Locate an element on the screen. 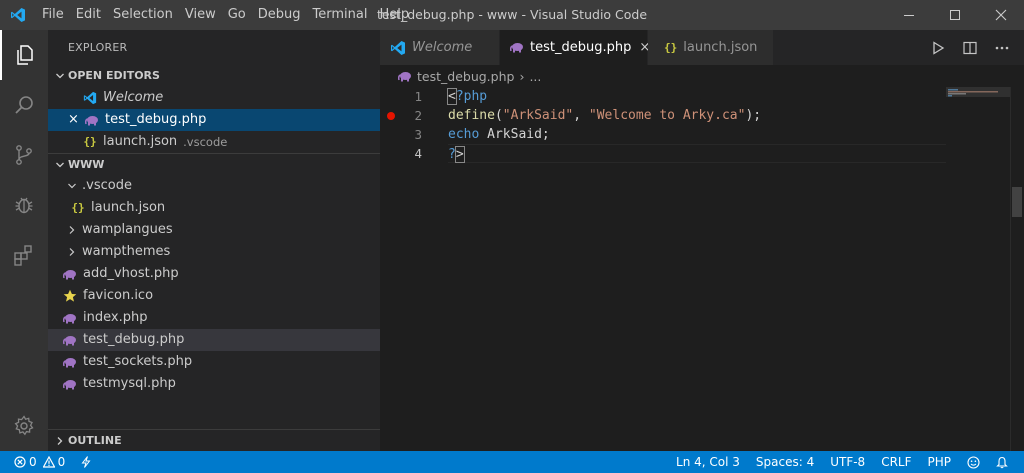 This screenshot has width=1024, height=473. tree-folder-wampthemes: wampthemes is located at coordinates (214, 252).